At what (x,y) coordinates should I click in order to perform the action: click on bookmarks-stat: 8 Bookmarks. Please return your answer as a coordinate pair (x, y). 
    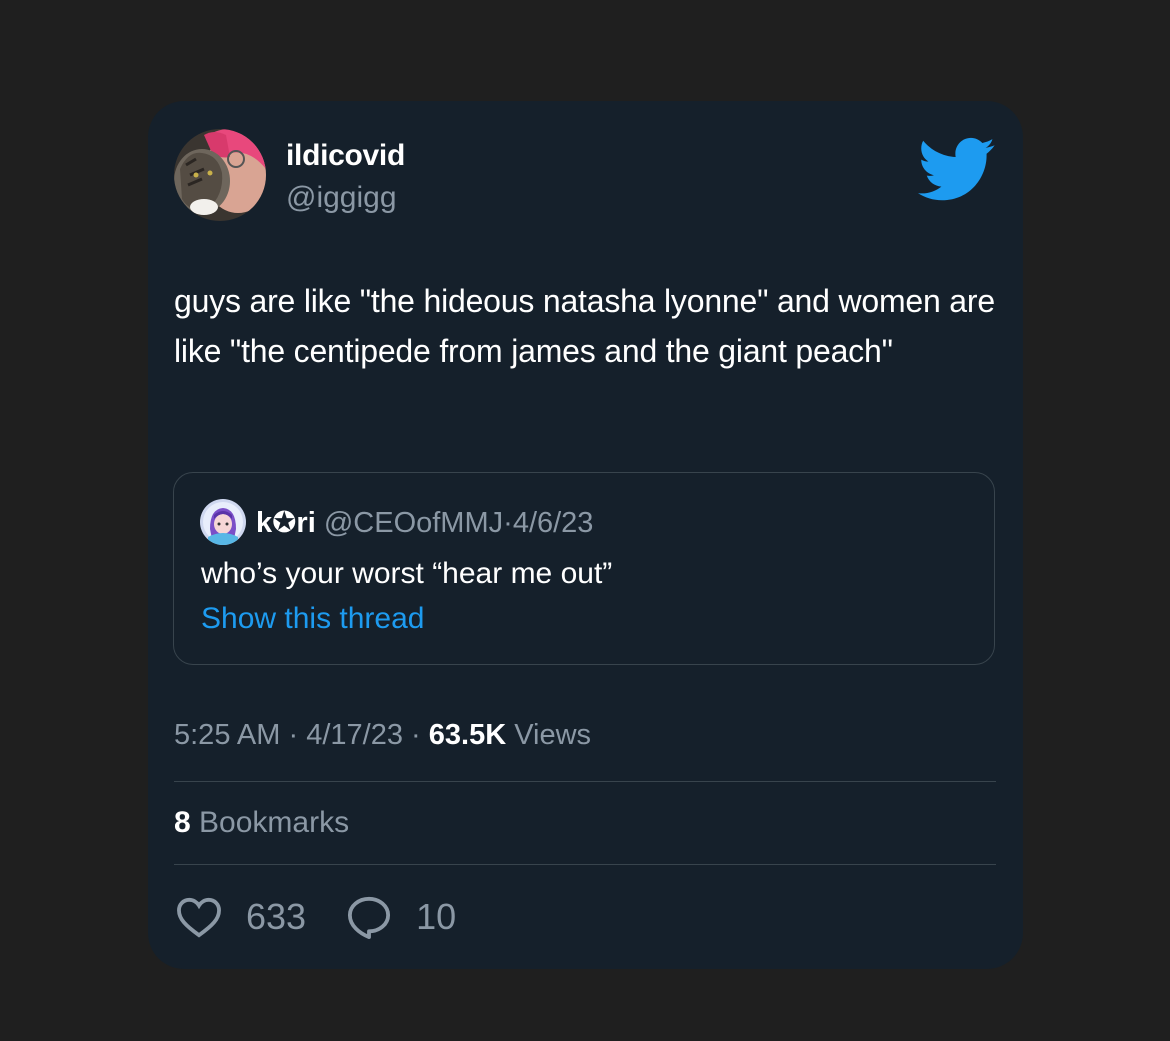
    Looking at the image, I should click on (261, 823).